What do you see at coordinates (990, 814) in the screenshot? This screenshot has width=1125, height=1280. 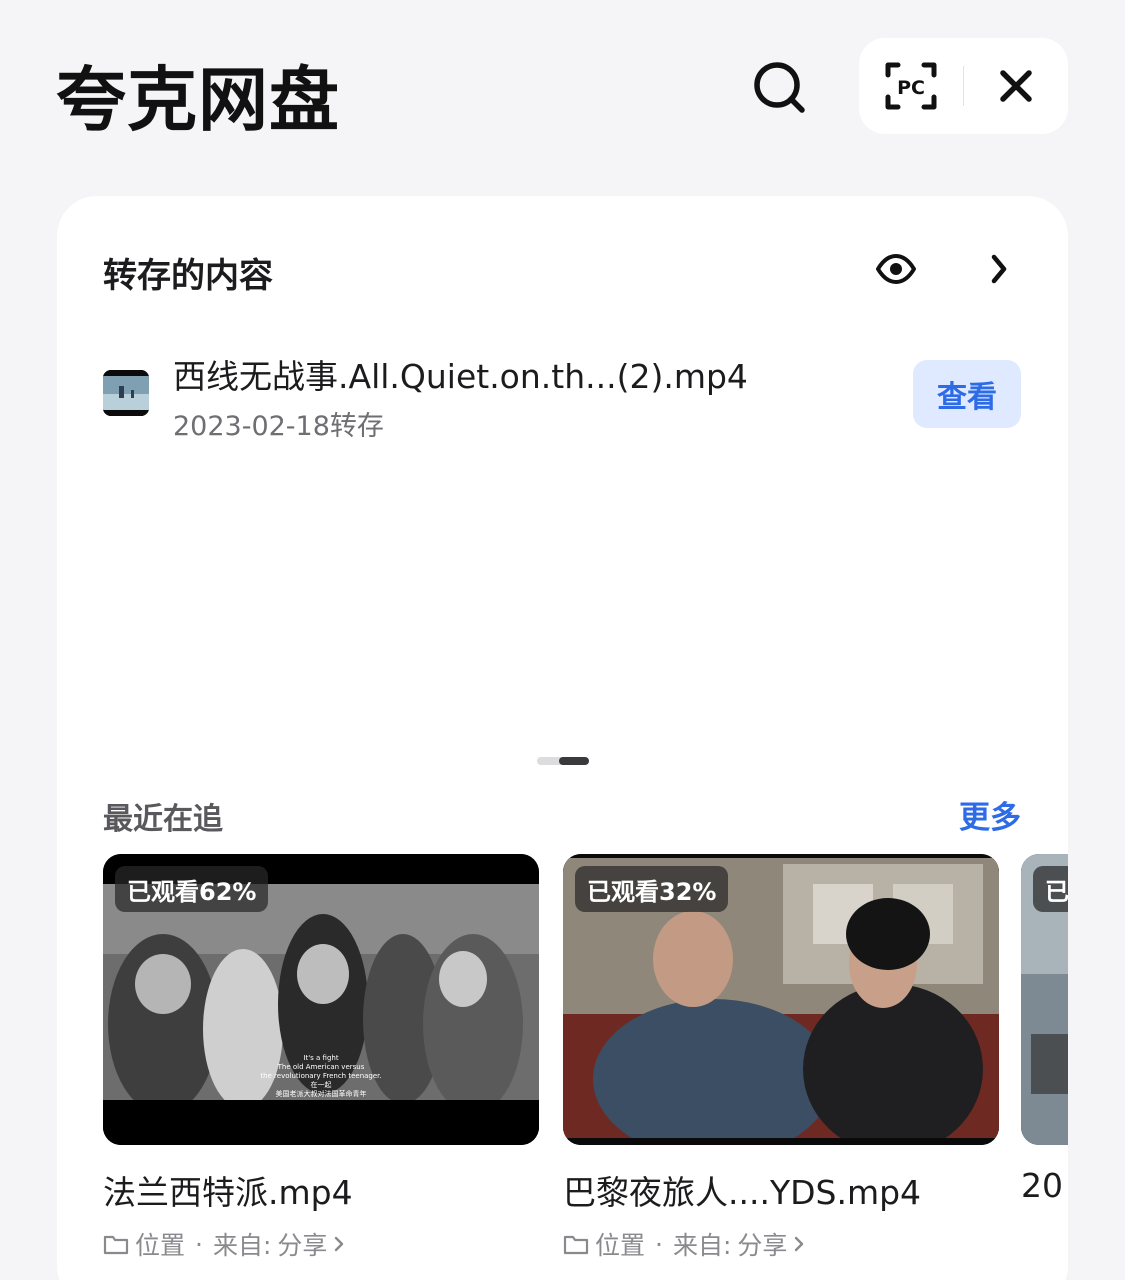 I see `more-link: 更多` at bounding box center [990, 814].